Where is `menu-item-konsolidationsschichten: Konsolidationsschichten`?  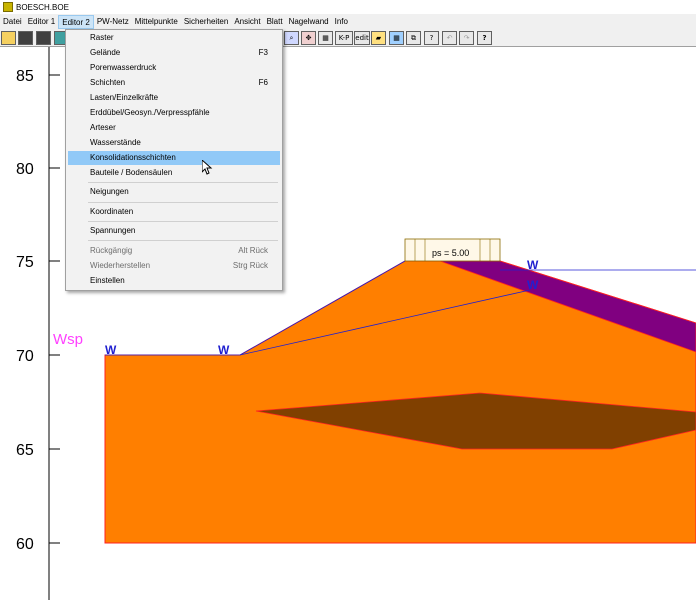 menu-item-konsolidationsschichten: Konsolidationsschichten is located at coordinates (174, 158).